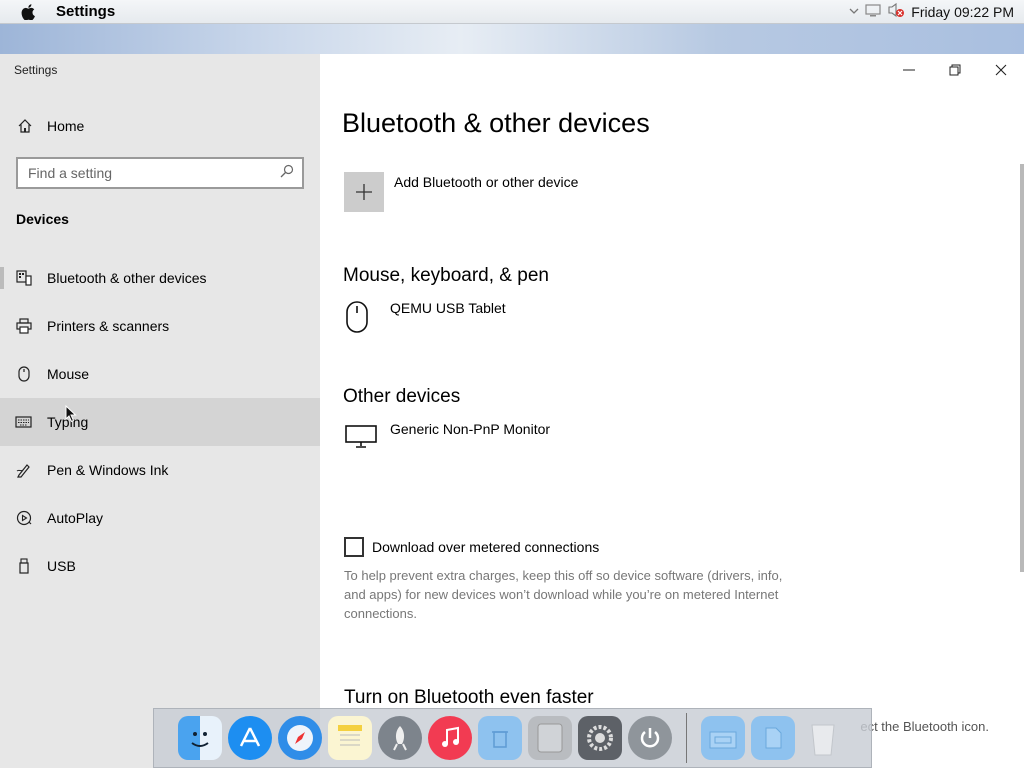 The height and width of the screenshot is (768, 1024). What do you see at coordinates (485, 547) in the screenshot?
I see `checkbox-label: Download over metered connections` at bounding box center [485, 547].